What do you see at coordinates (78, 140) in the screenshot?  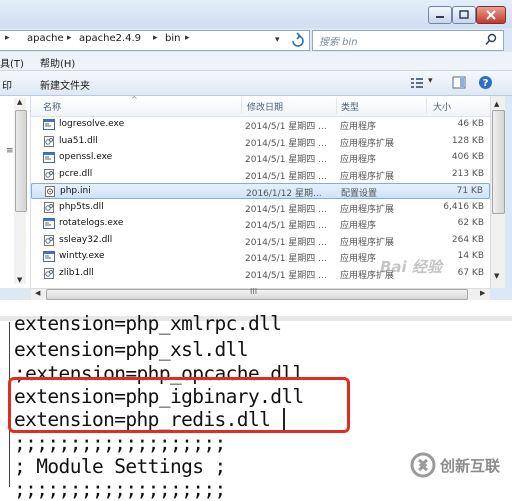 I see `file-name: lua51.dll` at bounding box center [78, 140].